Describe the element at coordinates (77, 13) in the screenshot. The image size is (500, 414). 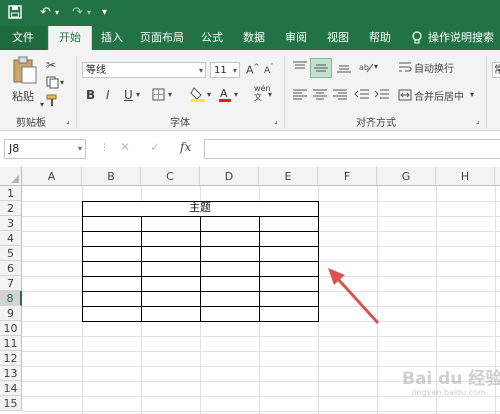
I see `redo-icon: ↷` at that location.